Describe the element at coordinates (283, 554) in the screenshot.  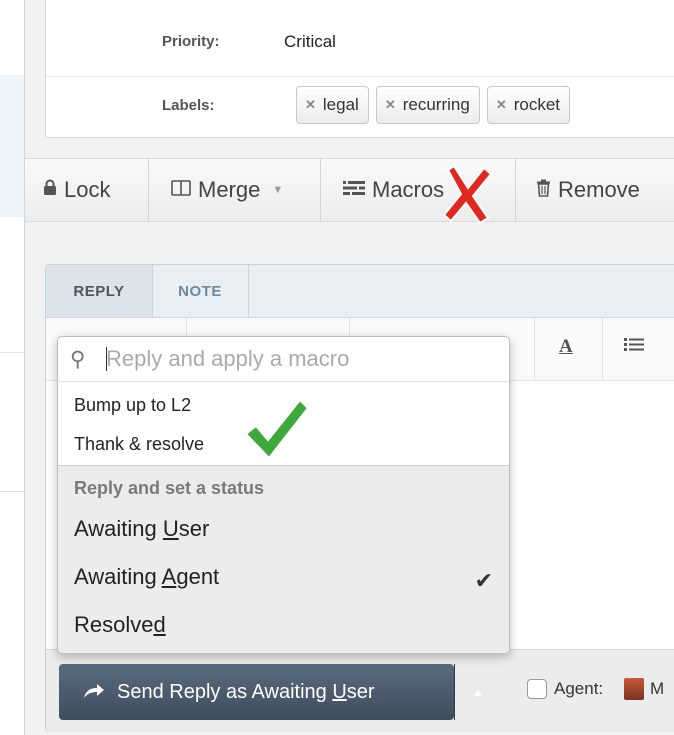
I see `status-option-awaiting-user: Awaiting User ✔` at that location.